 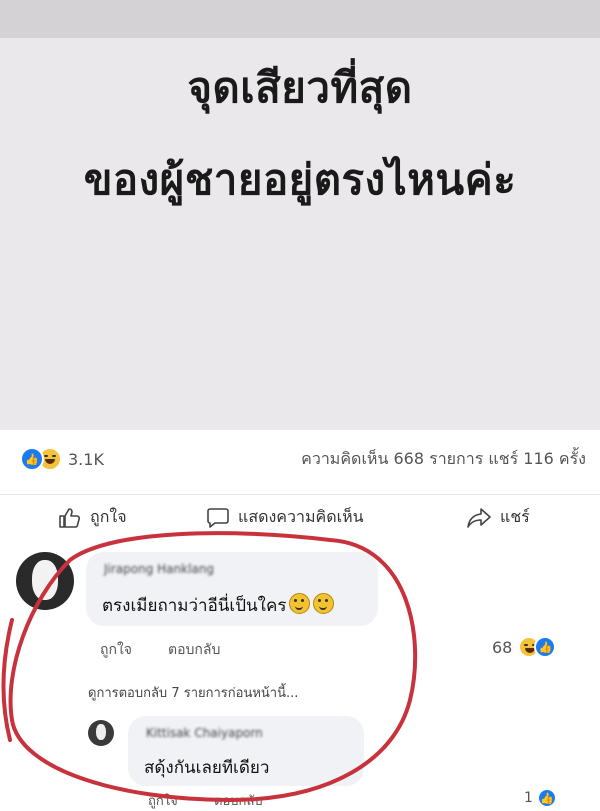 What do you see at coordinates (238, 800) in the screenshot?
I see `reply-reply-link: ตอบกลับ` at bounding box center [238, 800].